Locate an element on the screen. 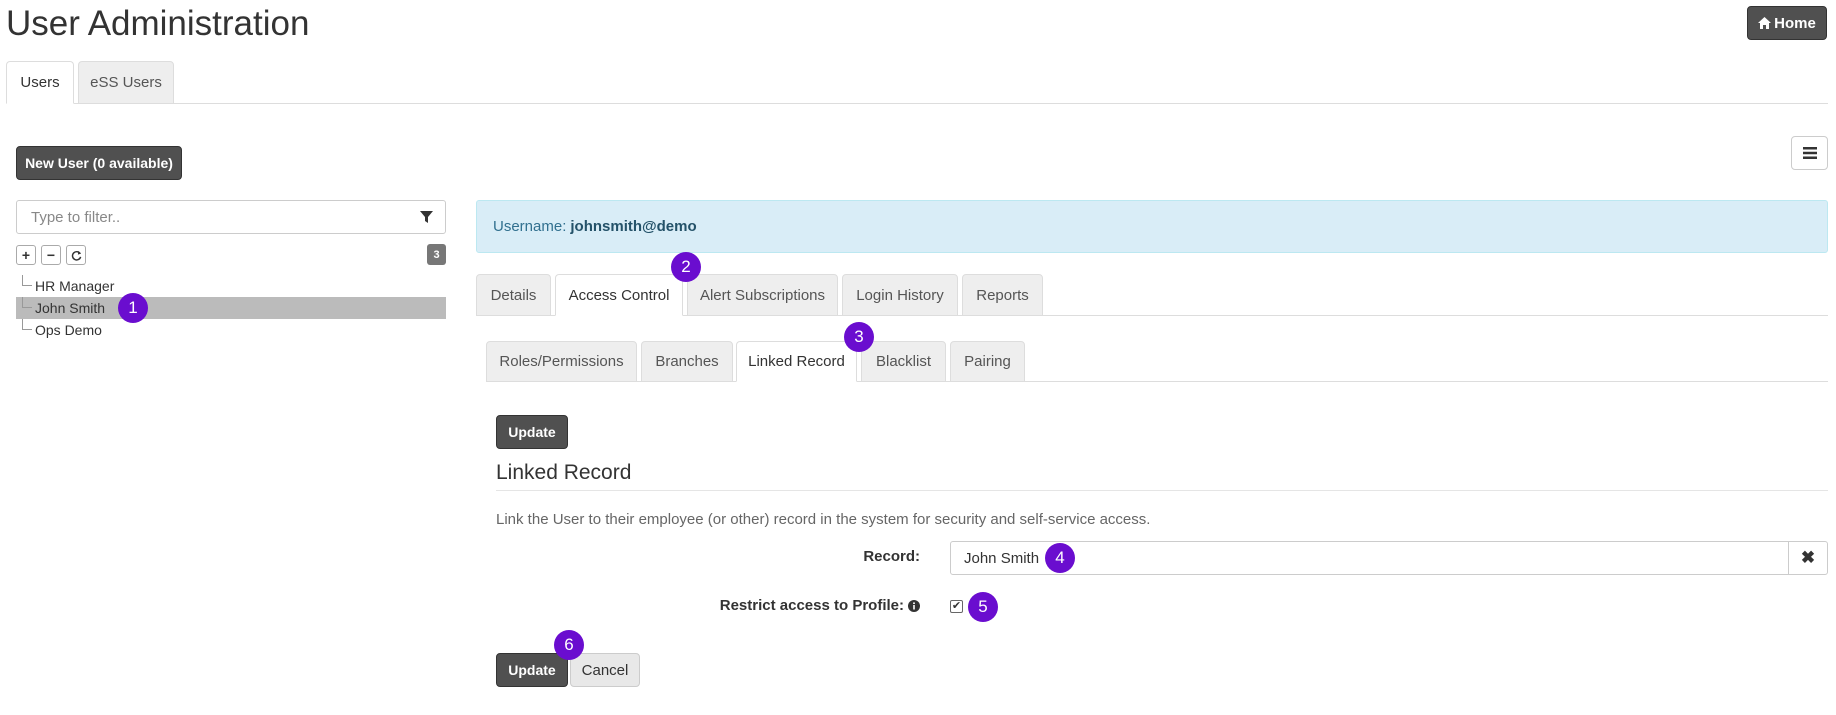 The width and height of the screenshot is (1836, 715). subtab-blacklist-label: Blacklist is located at coordinates (903, 361).